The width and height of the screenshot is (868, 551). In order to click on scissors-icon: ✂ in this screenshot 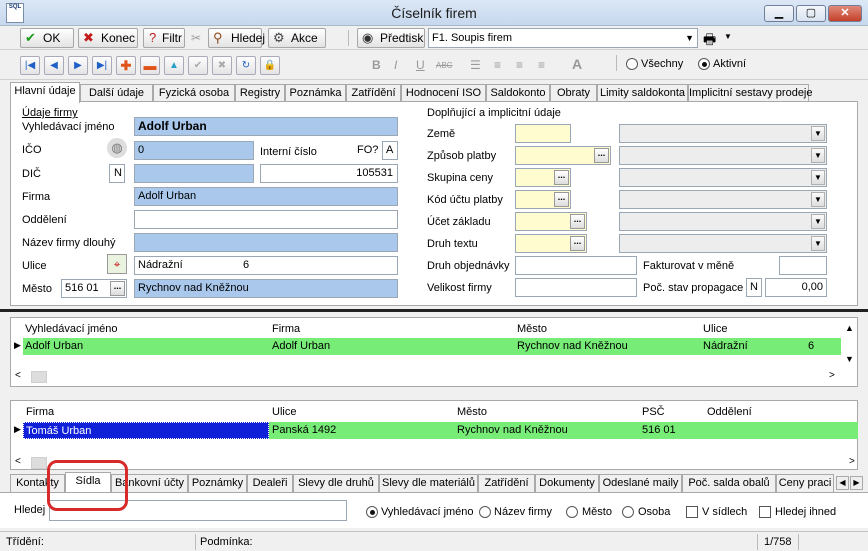, I will do `click(196, 38)`.